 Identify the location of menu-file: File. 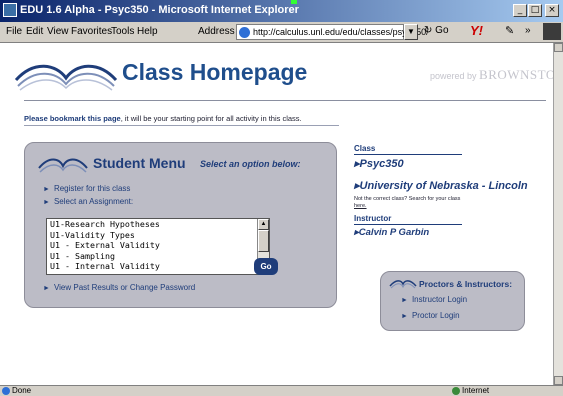
(14, 31).